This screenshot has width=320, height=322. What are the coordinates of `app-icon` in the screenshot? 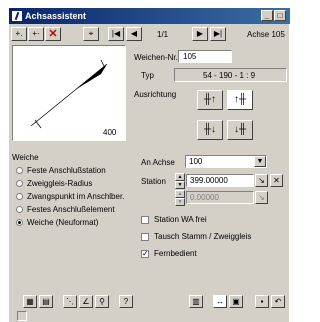 It's located at (17, 16).